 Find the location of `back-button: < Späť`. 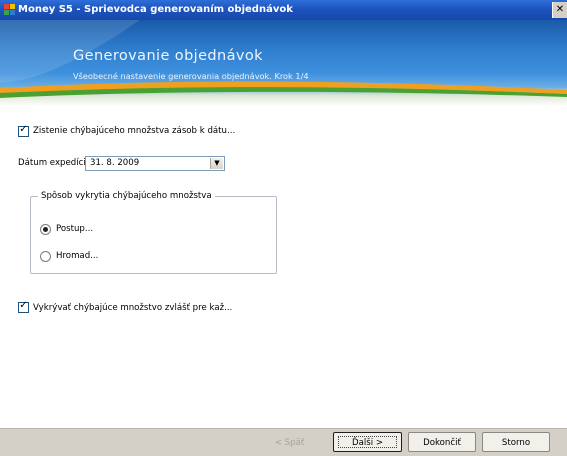

back-button: < Späť is located at coordinates (289, 442).